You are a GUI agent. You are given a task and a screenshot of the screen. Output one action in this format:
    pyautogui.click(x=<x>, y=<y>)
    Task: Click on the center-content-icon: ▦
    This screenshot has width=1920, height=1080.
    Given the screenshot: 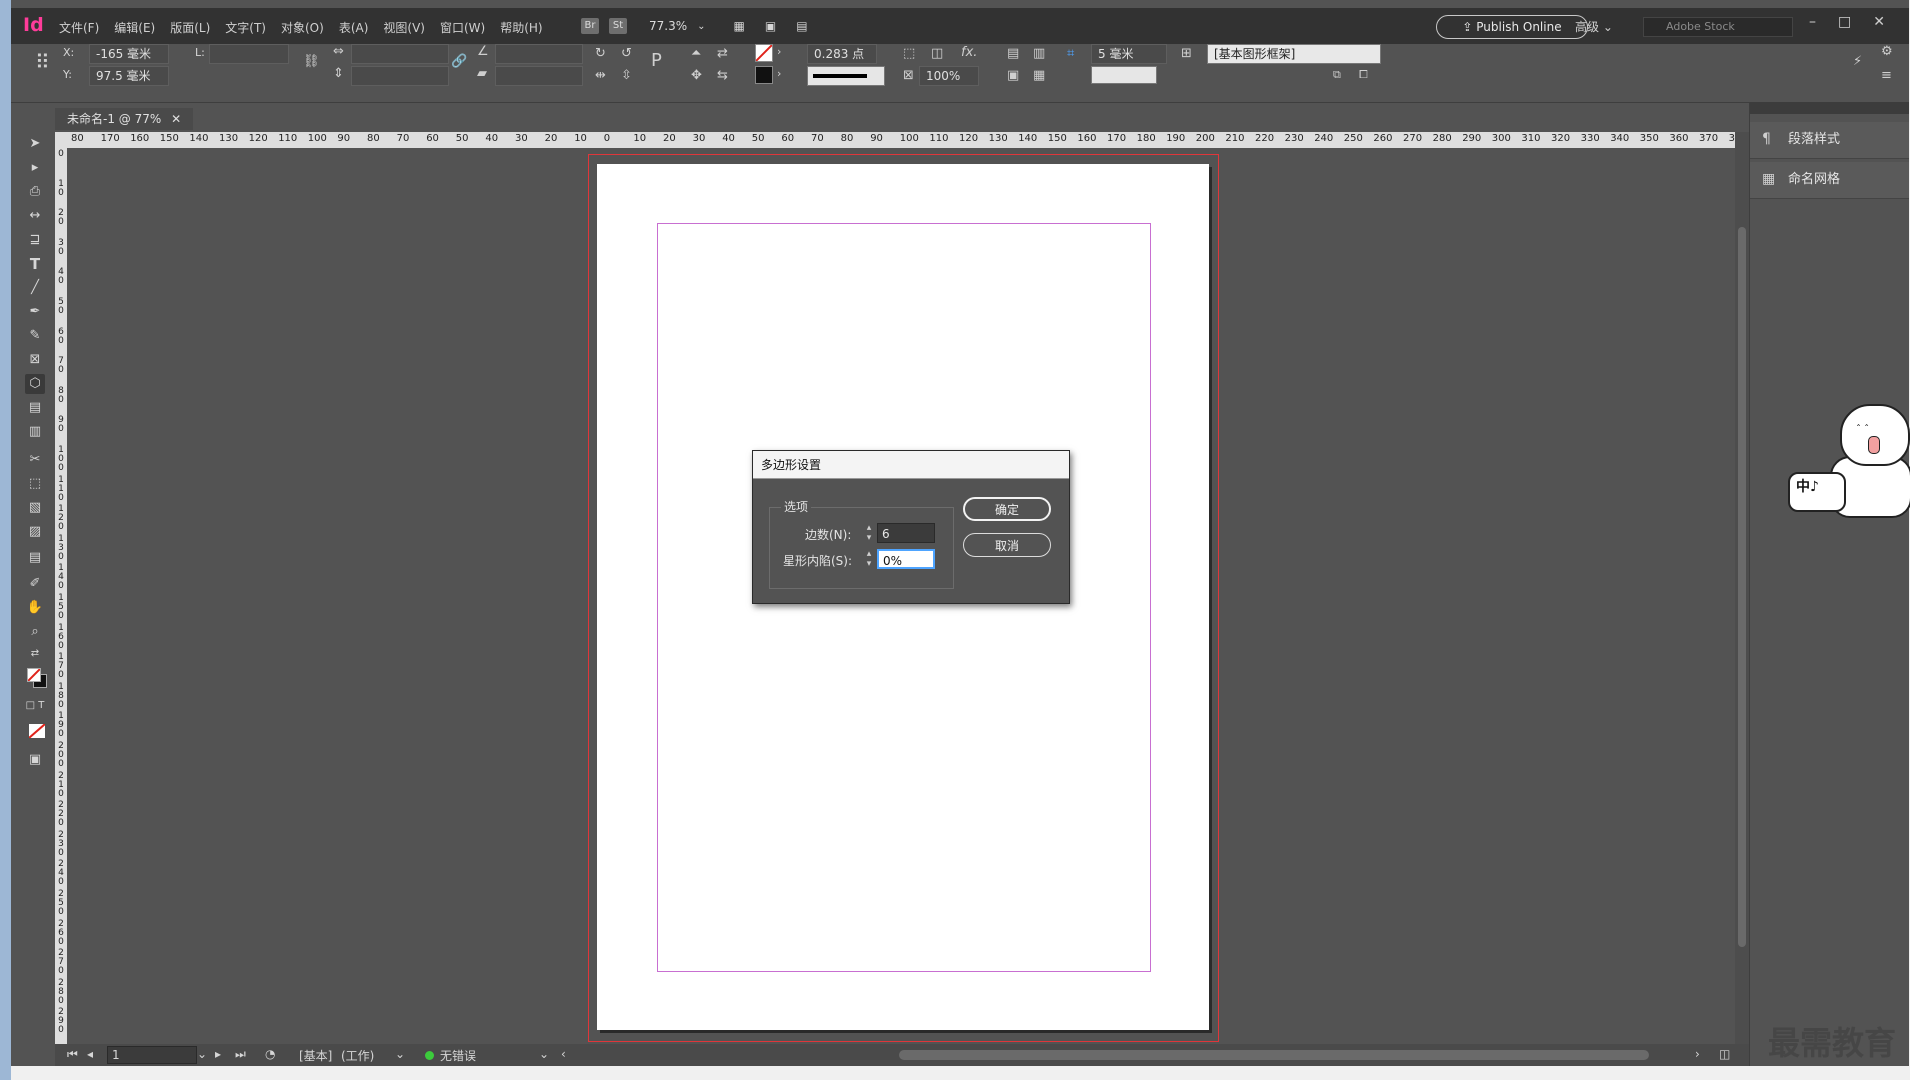 What is the action you would take?
    pyautogui.click(x=1039, y=75)
    